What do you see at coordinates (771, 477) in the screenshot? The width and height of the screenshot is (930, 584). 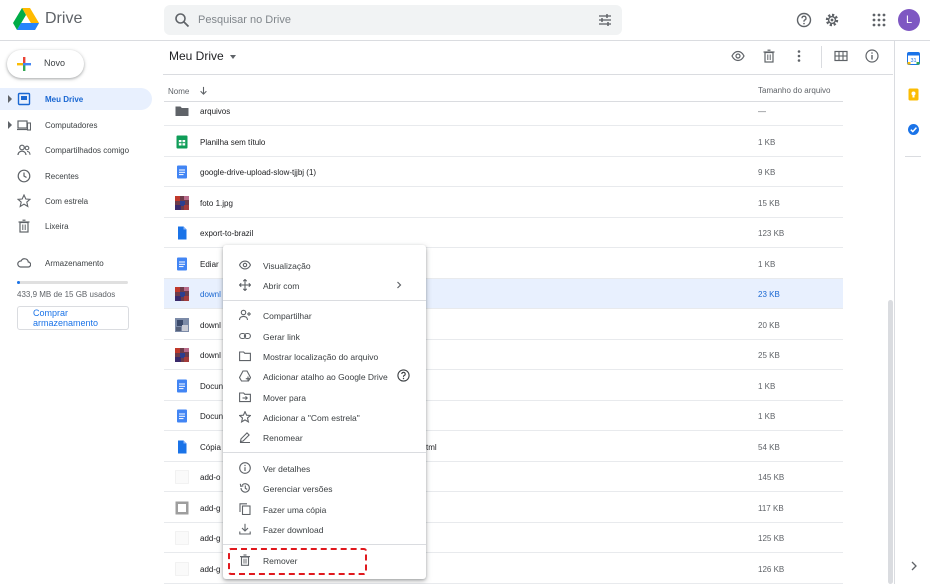 I see `file-size: 145 KB` at bounding box center [771, 477].